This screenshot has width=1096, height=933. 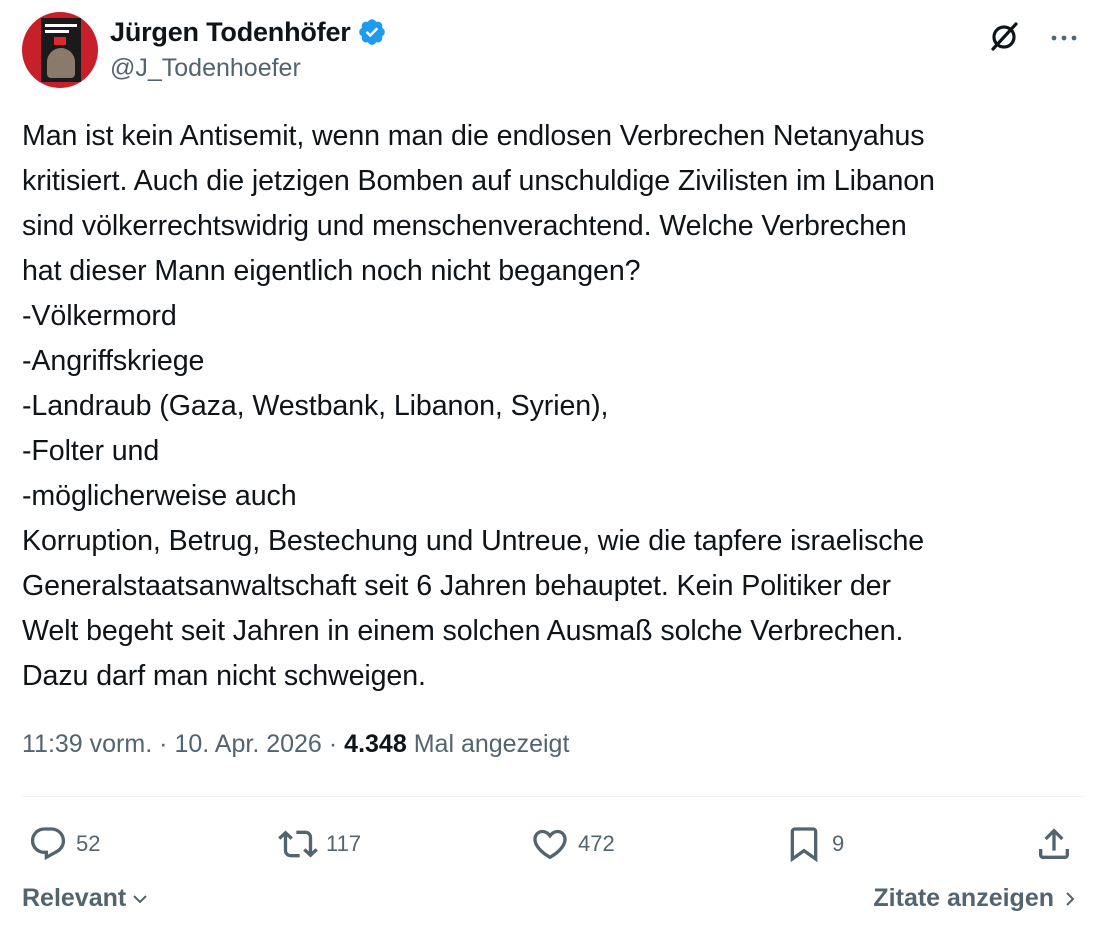 I want to click on retweet-count: 117, so click(x=344, y=843).